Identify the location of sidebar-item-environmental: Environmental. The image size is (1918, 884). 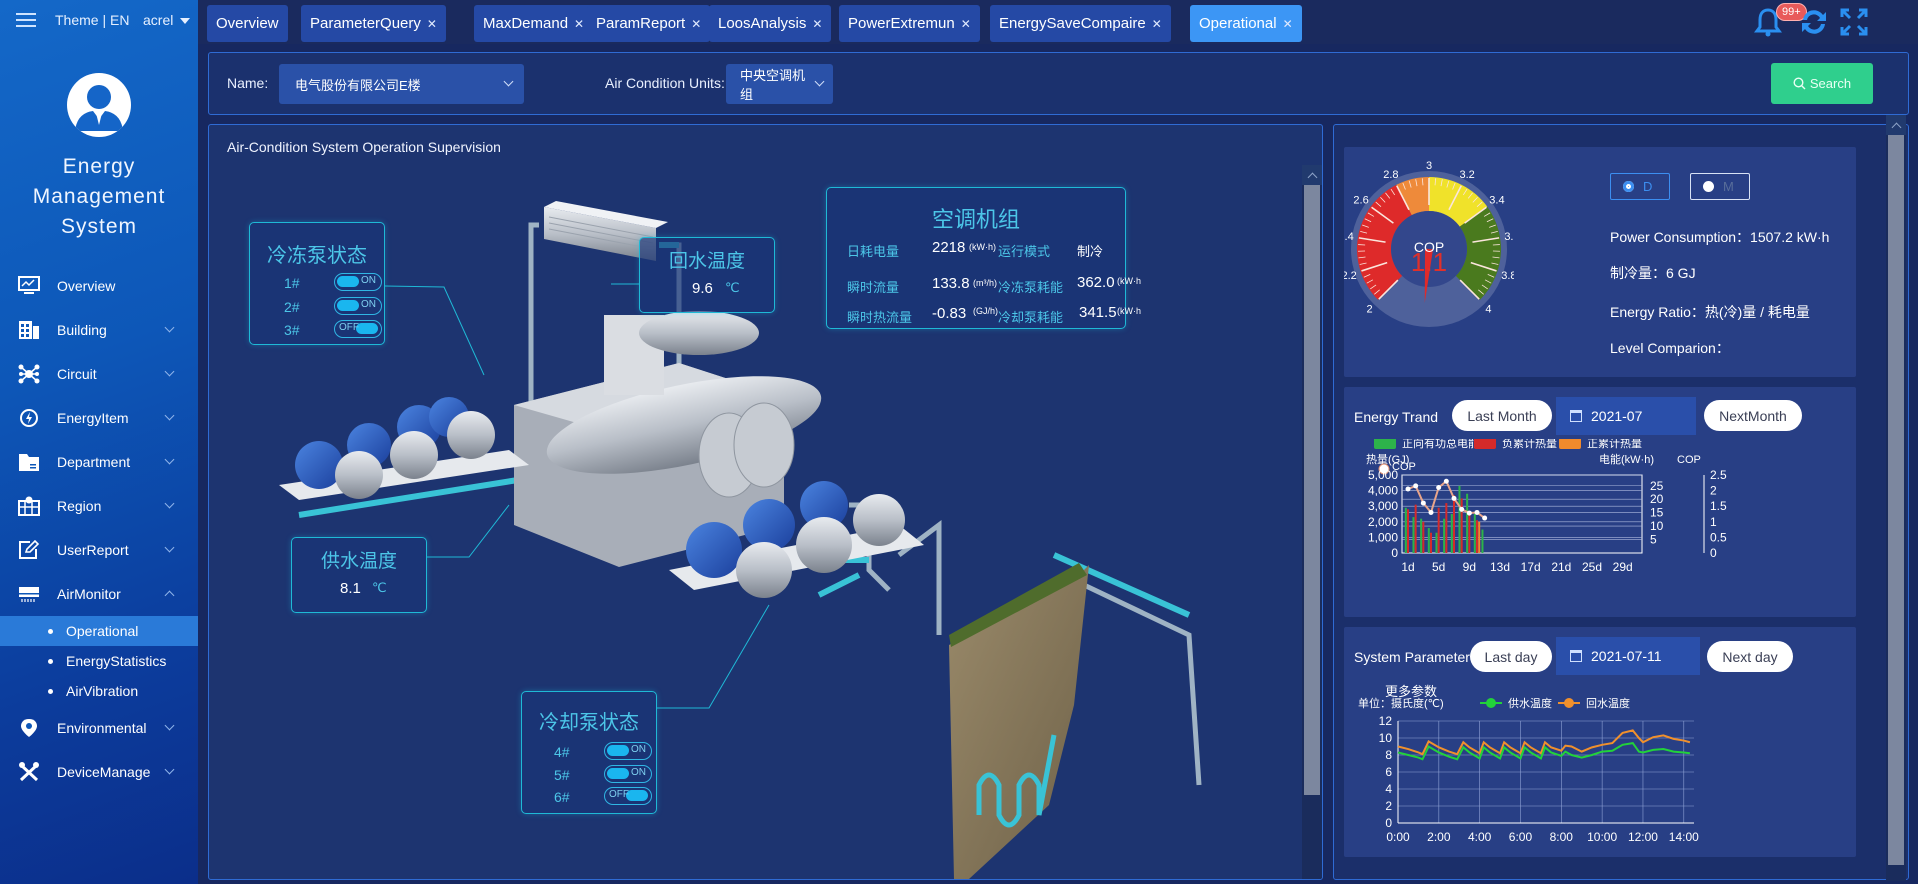
(99, 728).